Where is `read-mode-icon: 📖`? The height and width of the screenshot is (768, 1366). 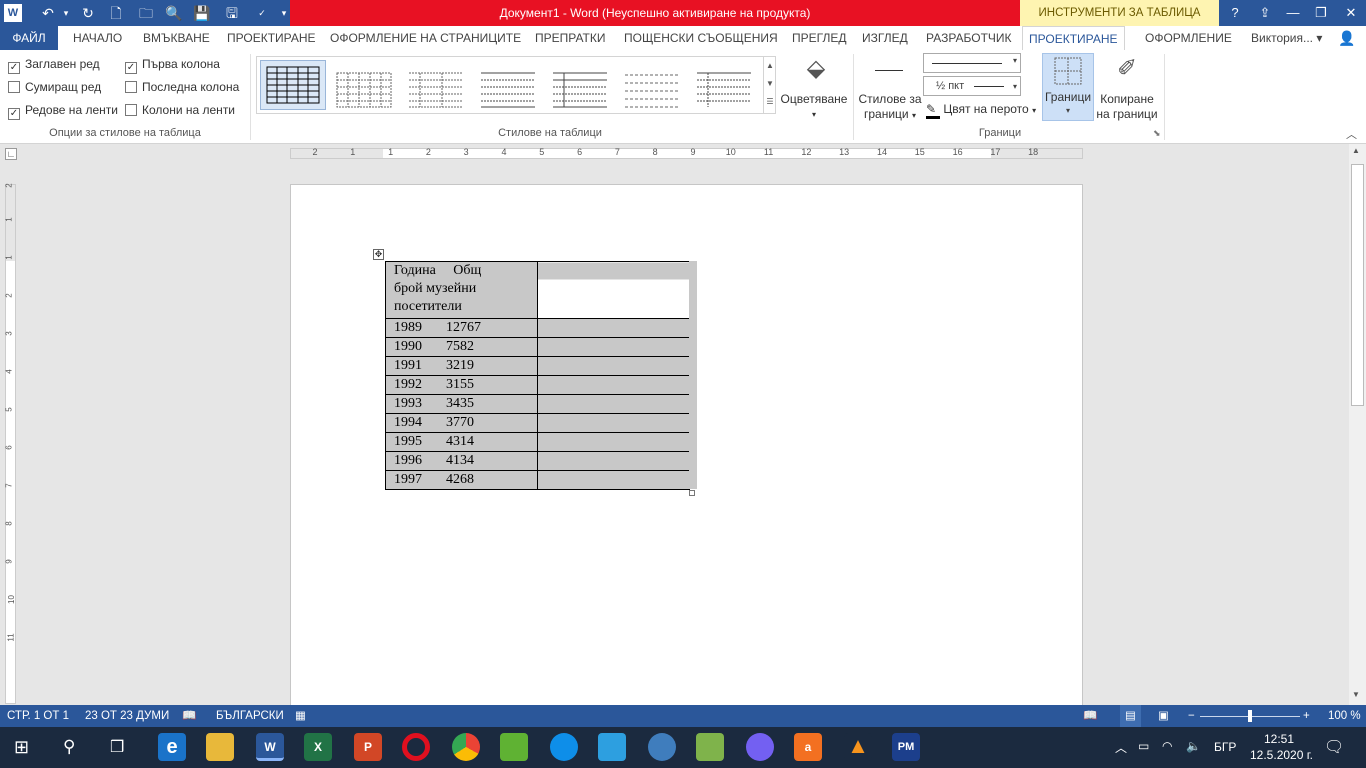 read-mode-icon: 📖 is located at coordinates (1090, 716).